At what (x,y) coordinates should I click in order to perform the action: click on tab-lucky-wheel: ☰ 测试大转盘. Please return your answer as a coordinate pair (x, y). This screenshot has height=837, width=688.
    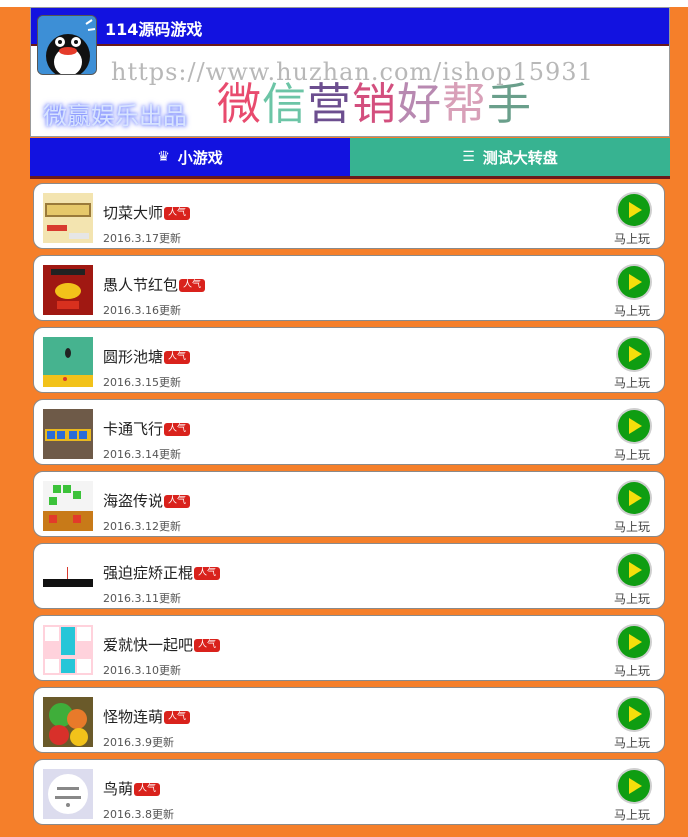
    Looking at the image, I should click on (510, 157).